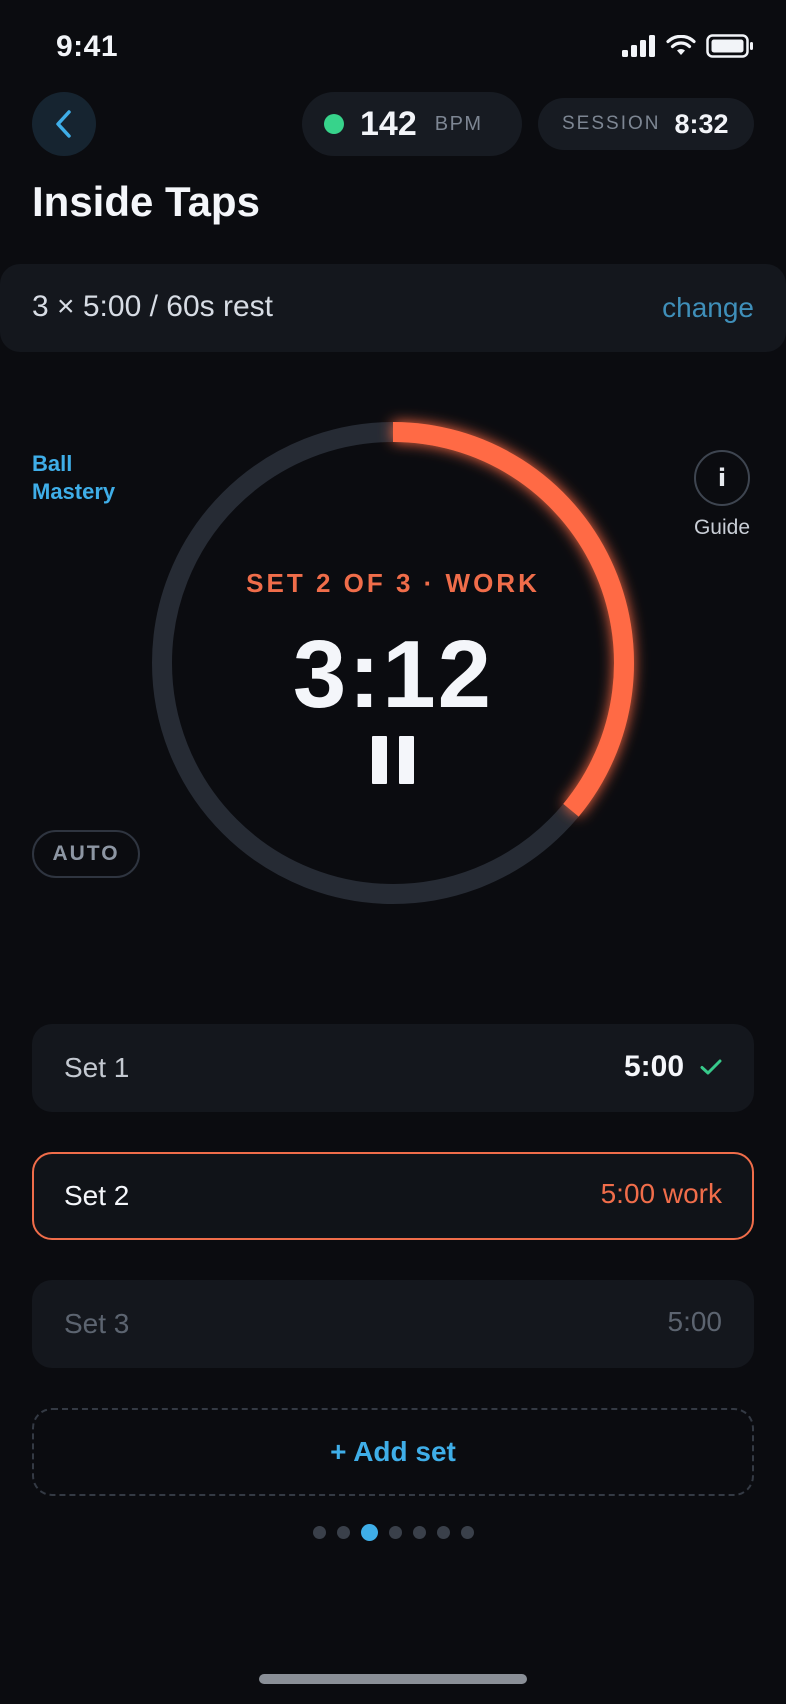  Describe the element at coordinates (393, 583) in the screenshot. I see `set-phase-label: SET 2 OF 3 · WORK` at that location.